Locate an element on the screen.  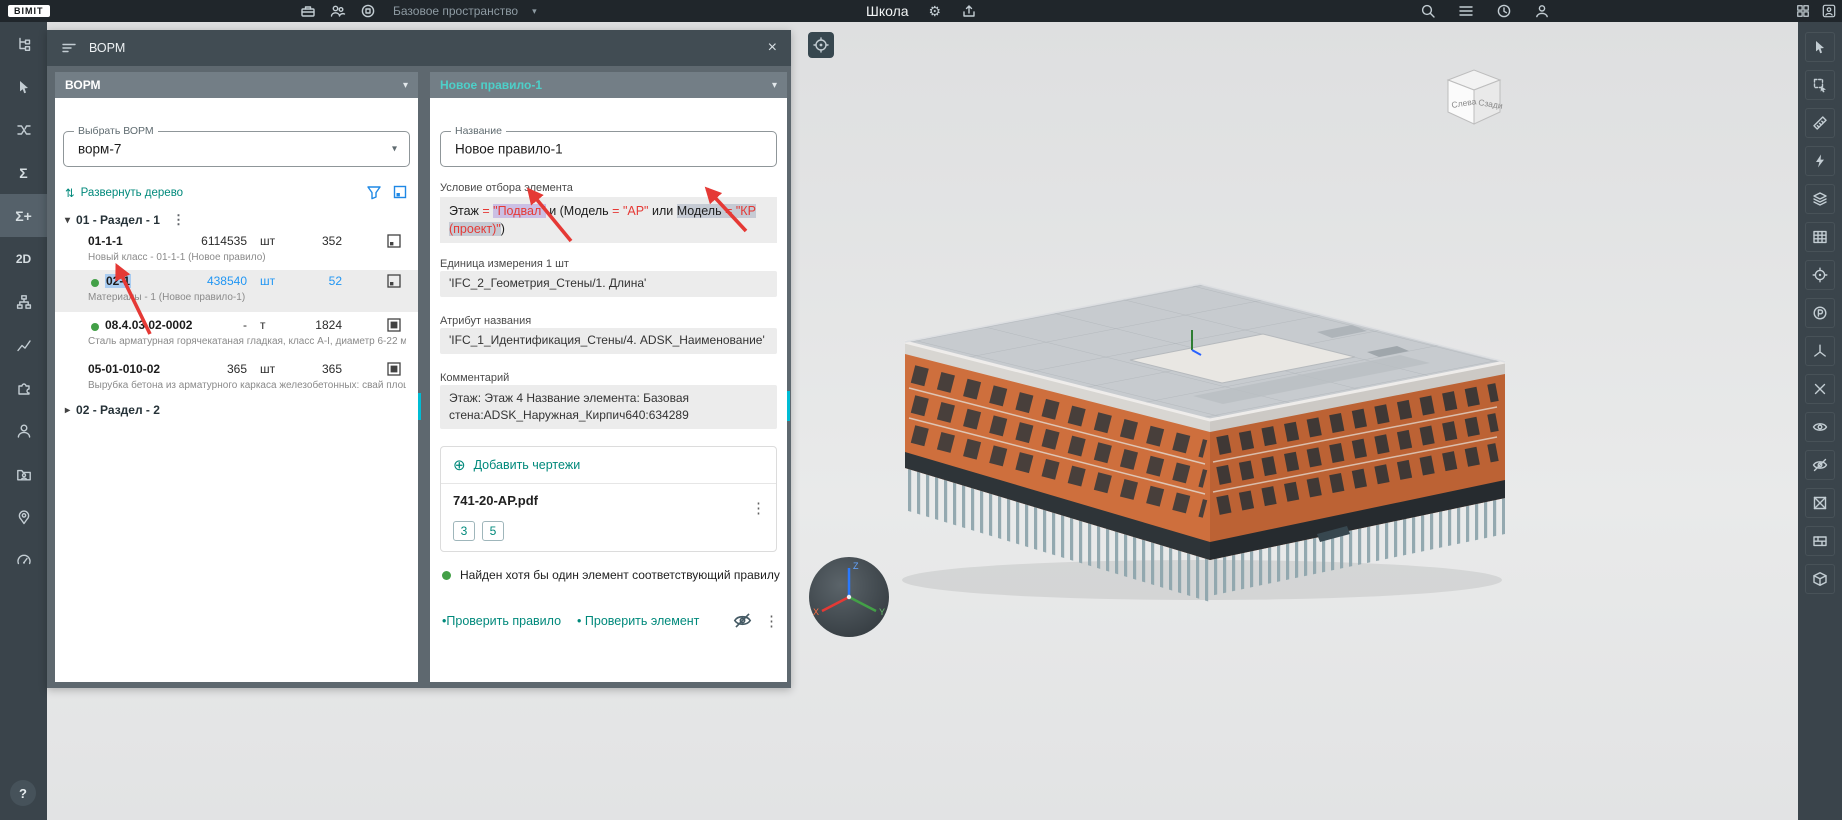
sidebar-item-hierarchy is located at coordinates (23, 301).